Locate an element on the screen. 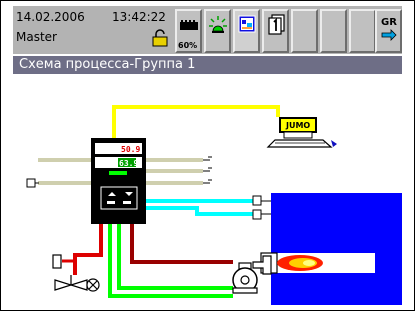  lock-icon is located at coordinates (160, 38).